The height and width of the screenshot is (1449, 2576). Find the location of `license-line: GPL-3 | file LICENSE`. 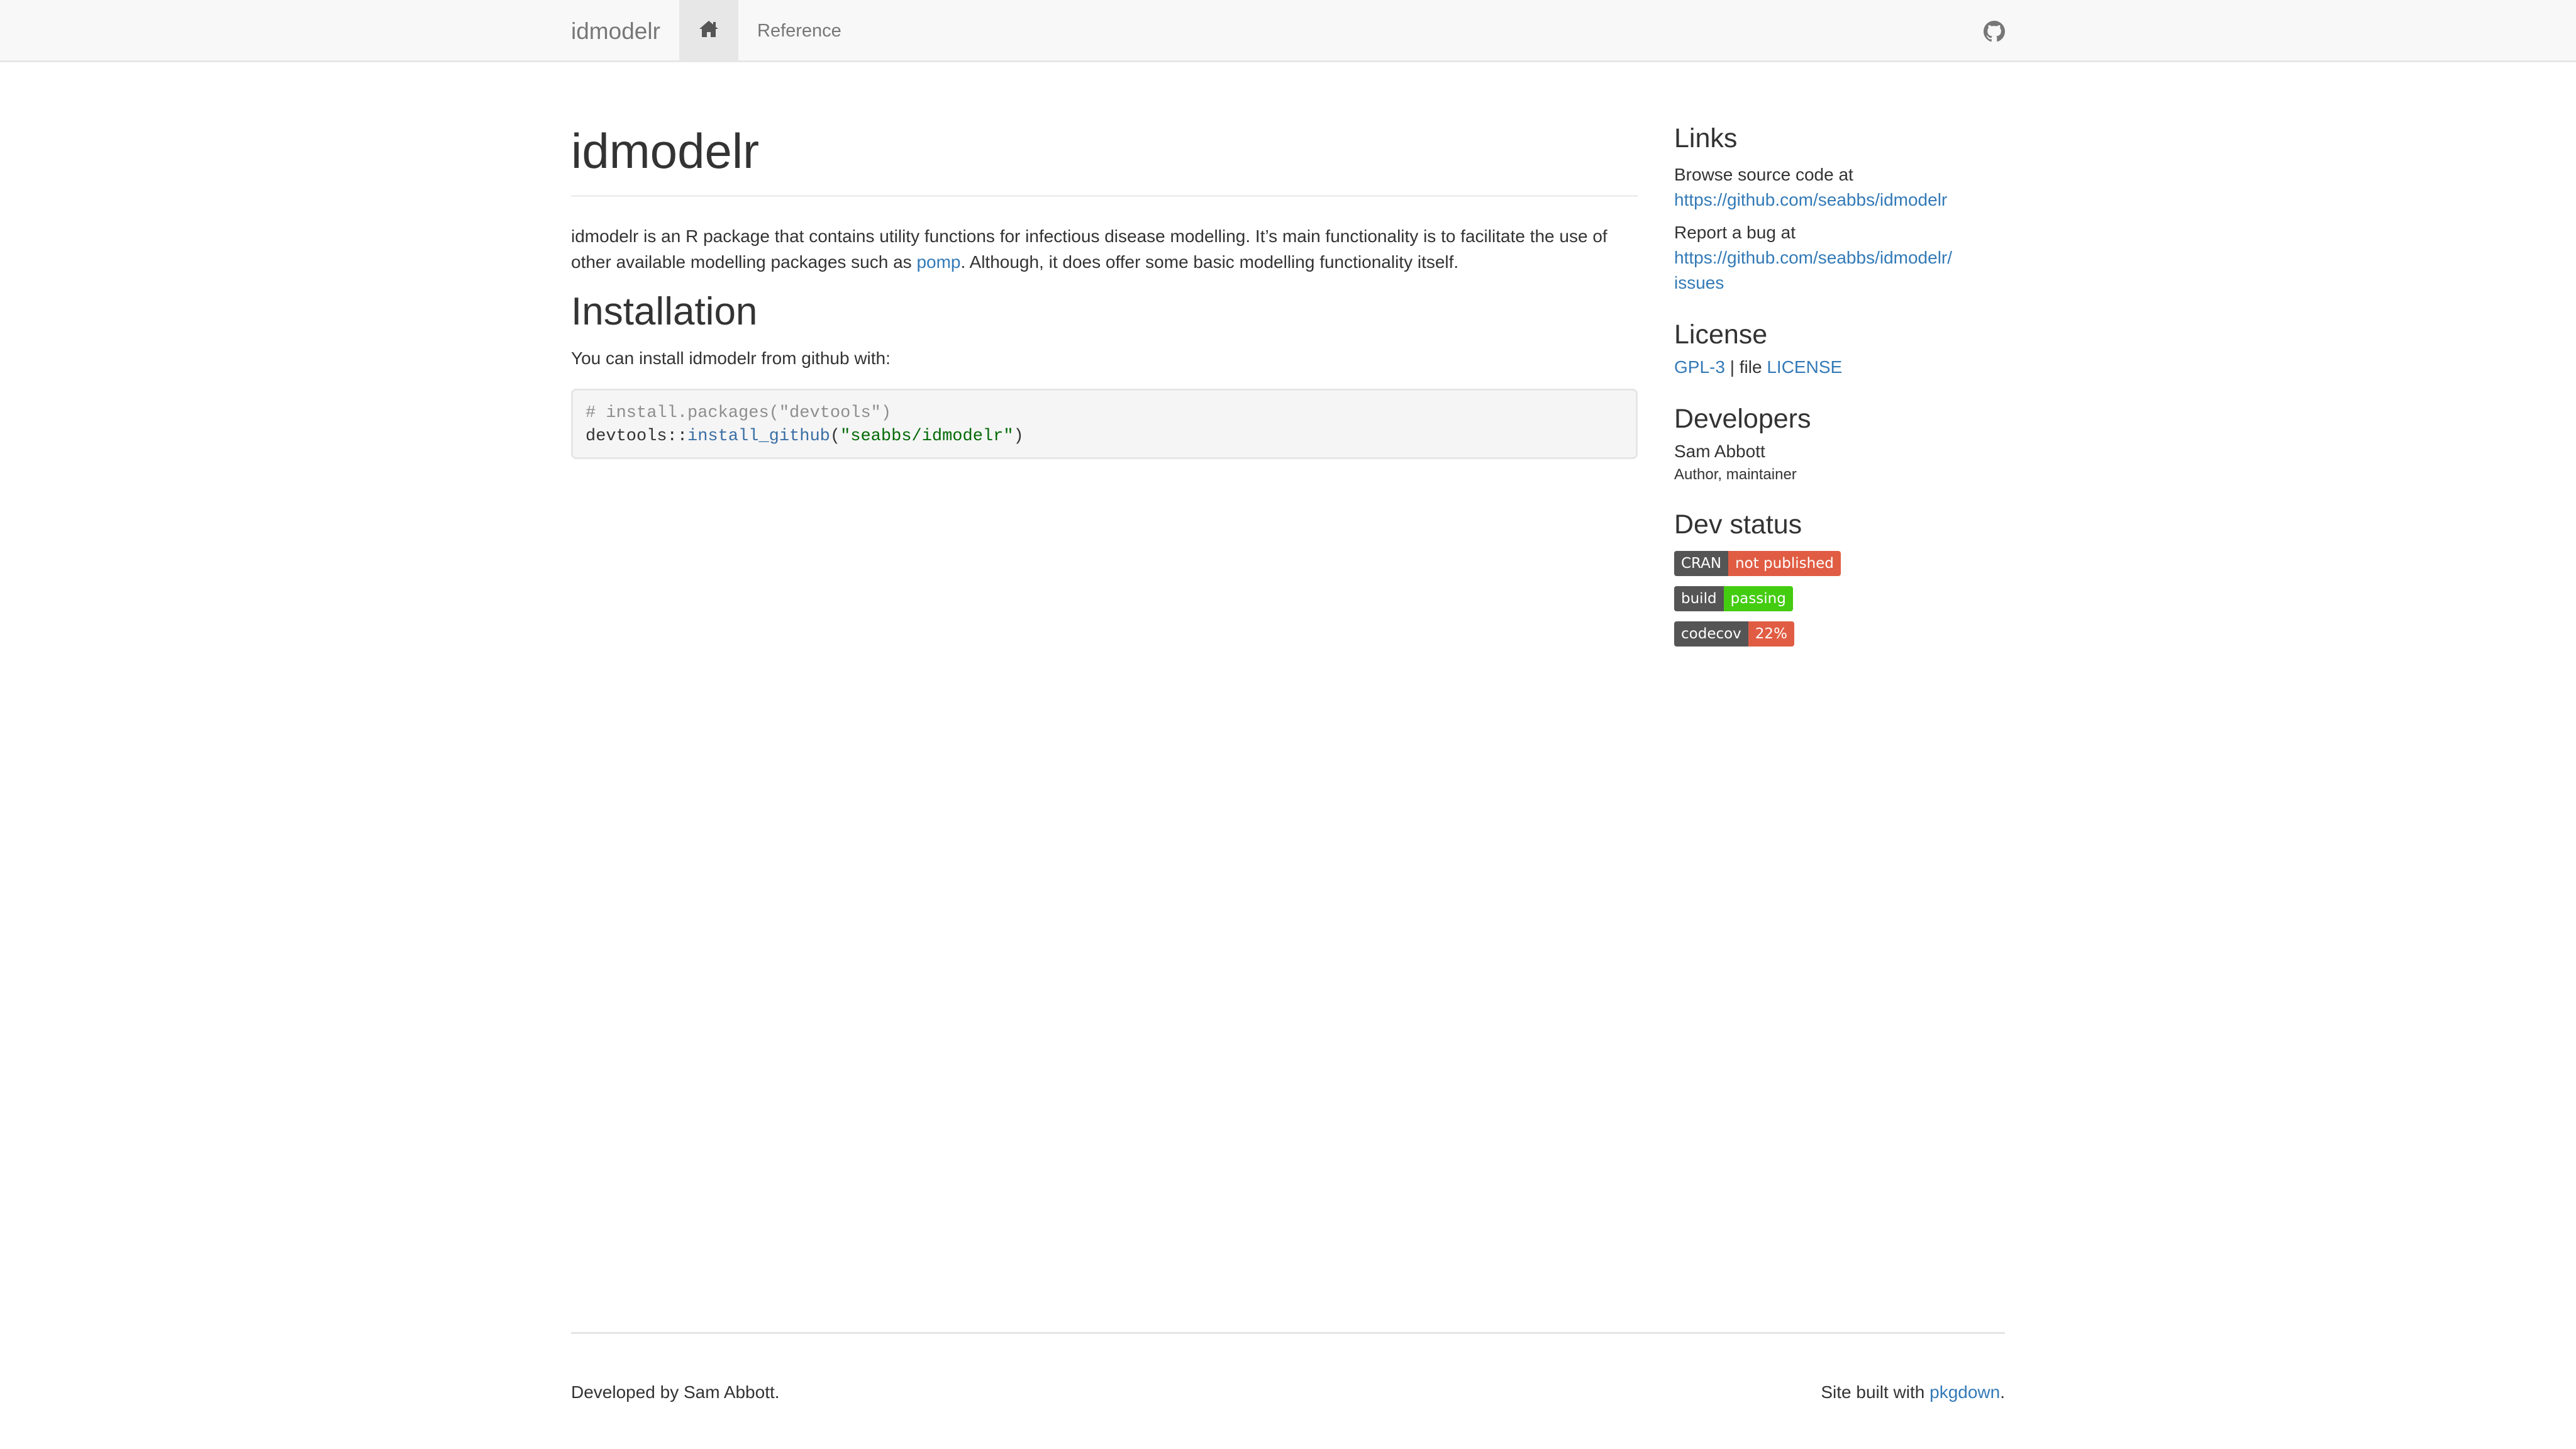

license-line: GPL-3 | file LICENSE is located at coordinates (1850, 367).